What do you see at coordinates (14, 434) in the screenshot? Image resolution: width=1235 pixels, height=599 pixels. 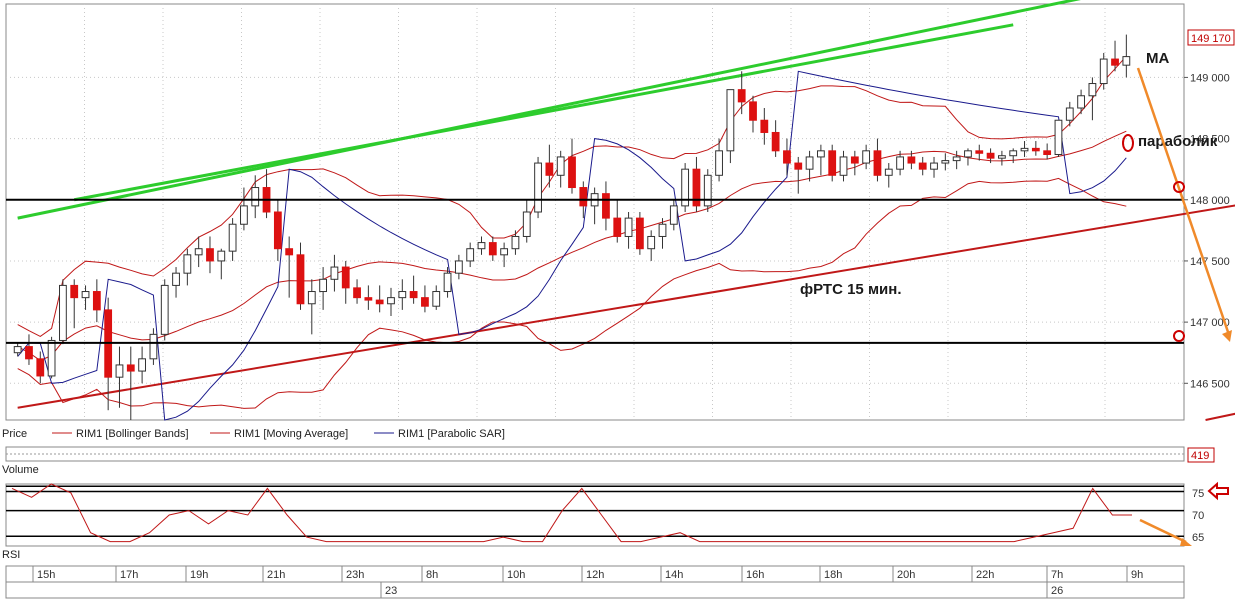 I see `legend-price: Price` at bounding box center [14, 434].